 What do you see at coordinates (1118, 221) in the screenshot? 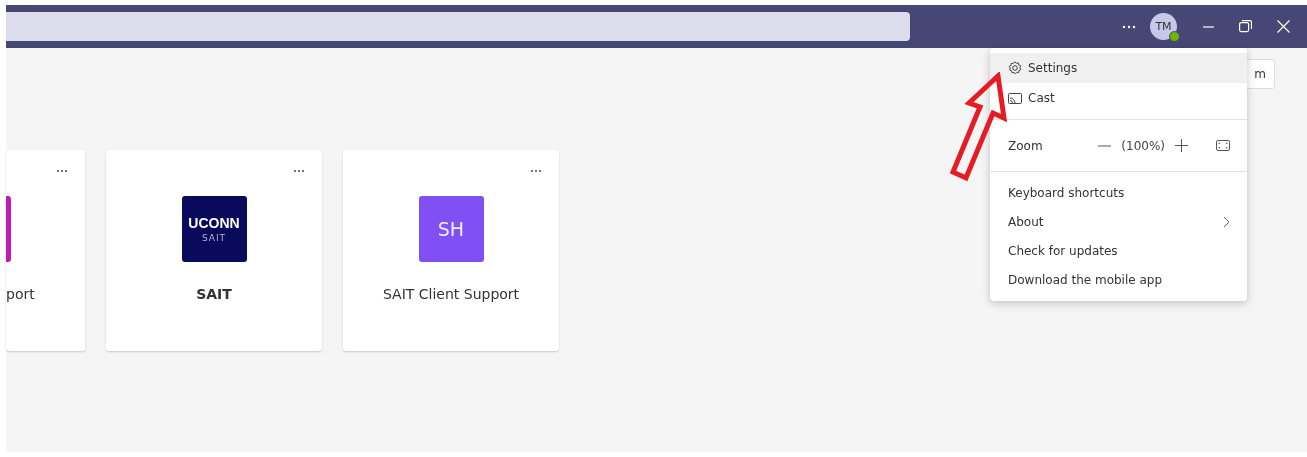
I see `menu-item: About` at bounding box center [1118, 221].